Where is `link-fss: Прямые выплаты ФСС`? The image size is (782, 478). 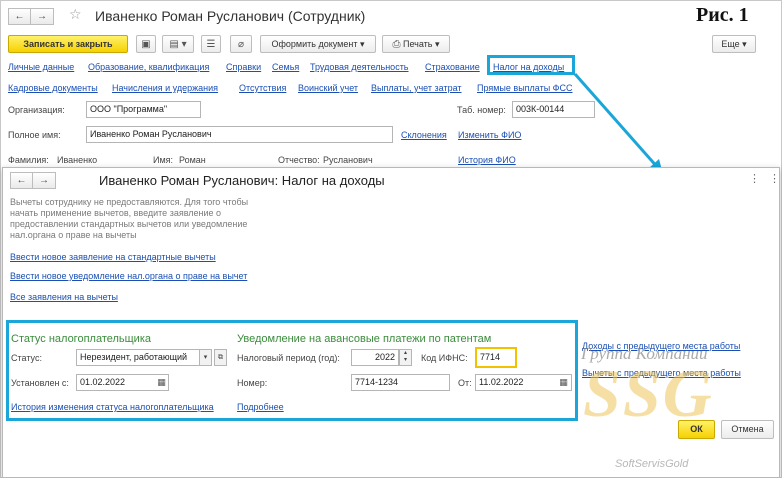
link-fss: Прямые выплаты ФСС is located at coordinates (525, 88).